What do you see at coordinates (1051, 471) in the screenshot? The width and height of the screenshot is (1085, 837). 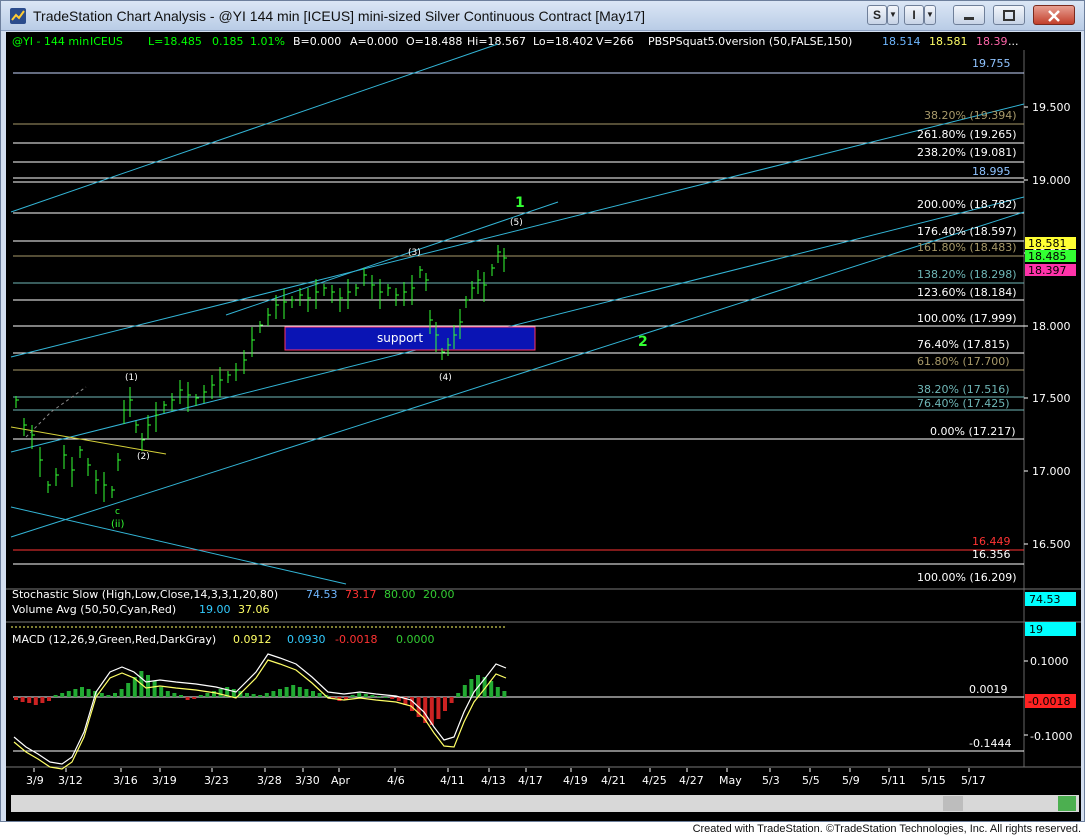 I see `price-axis-label: 17.000` at bounding box center [1051, 471].